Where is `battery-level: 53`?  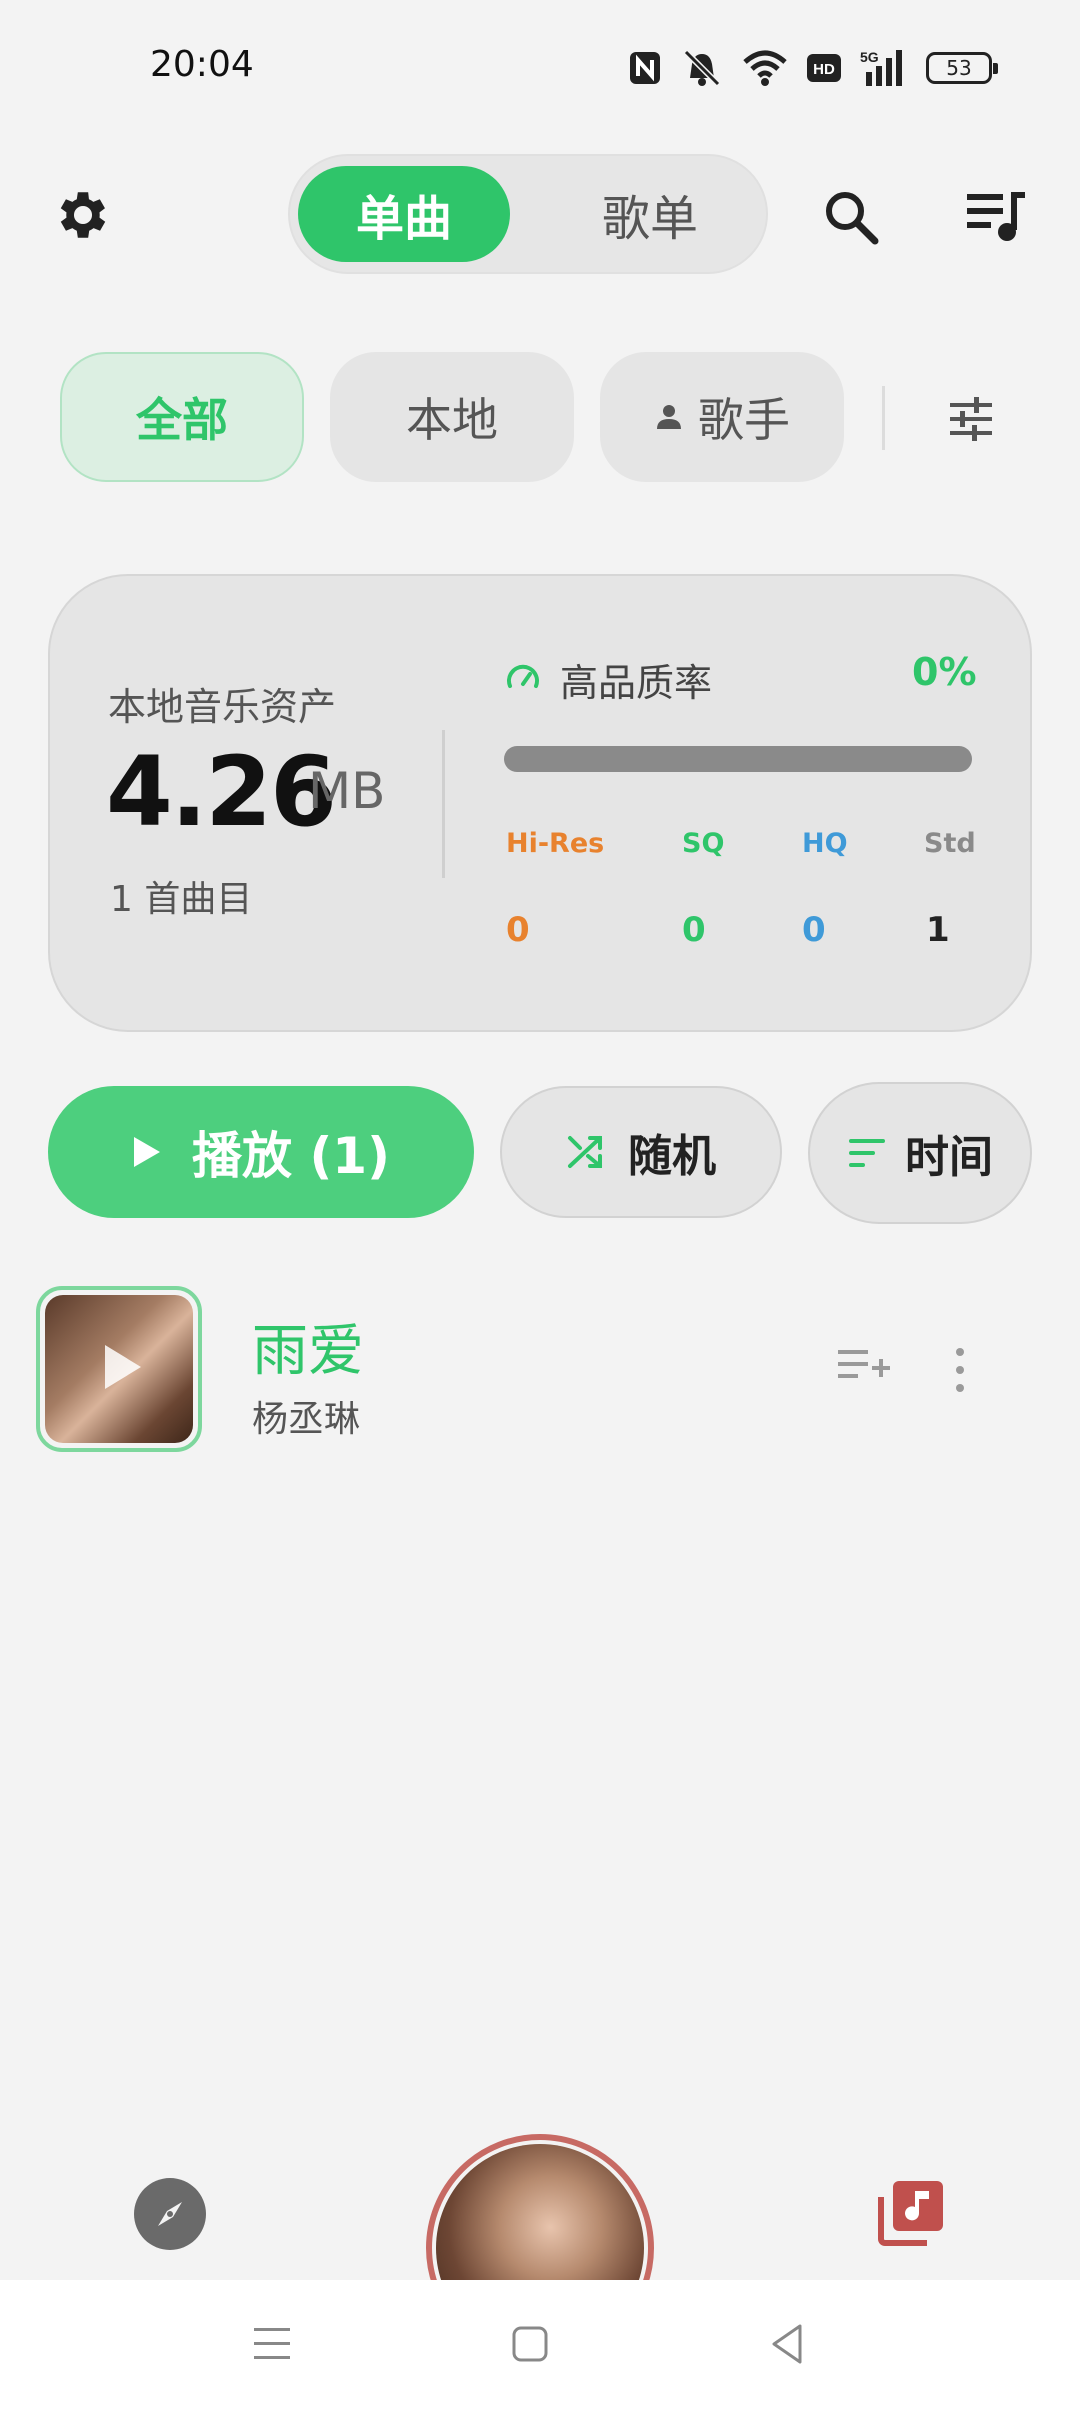 battery-level: 53 is located at coordinates (959, 68).